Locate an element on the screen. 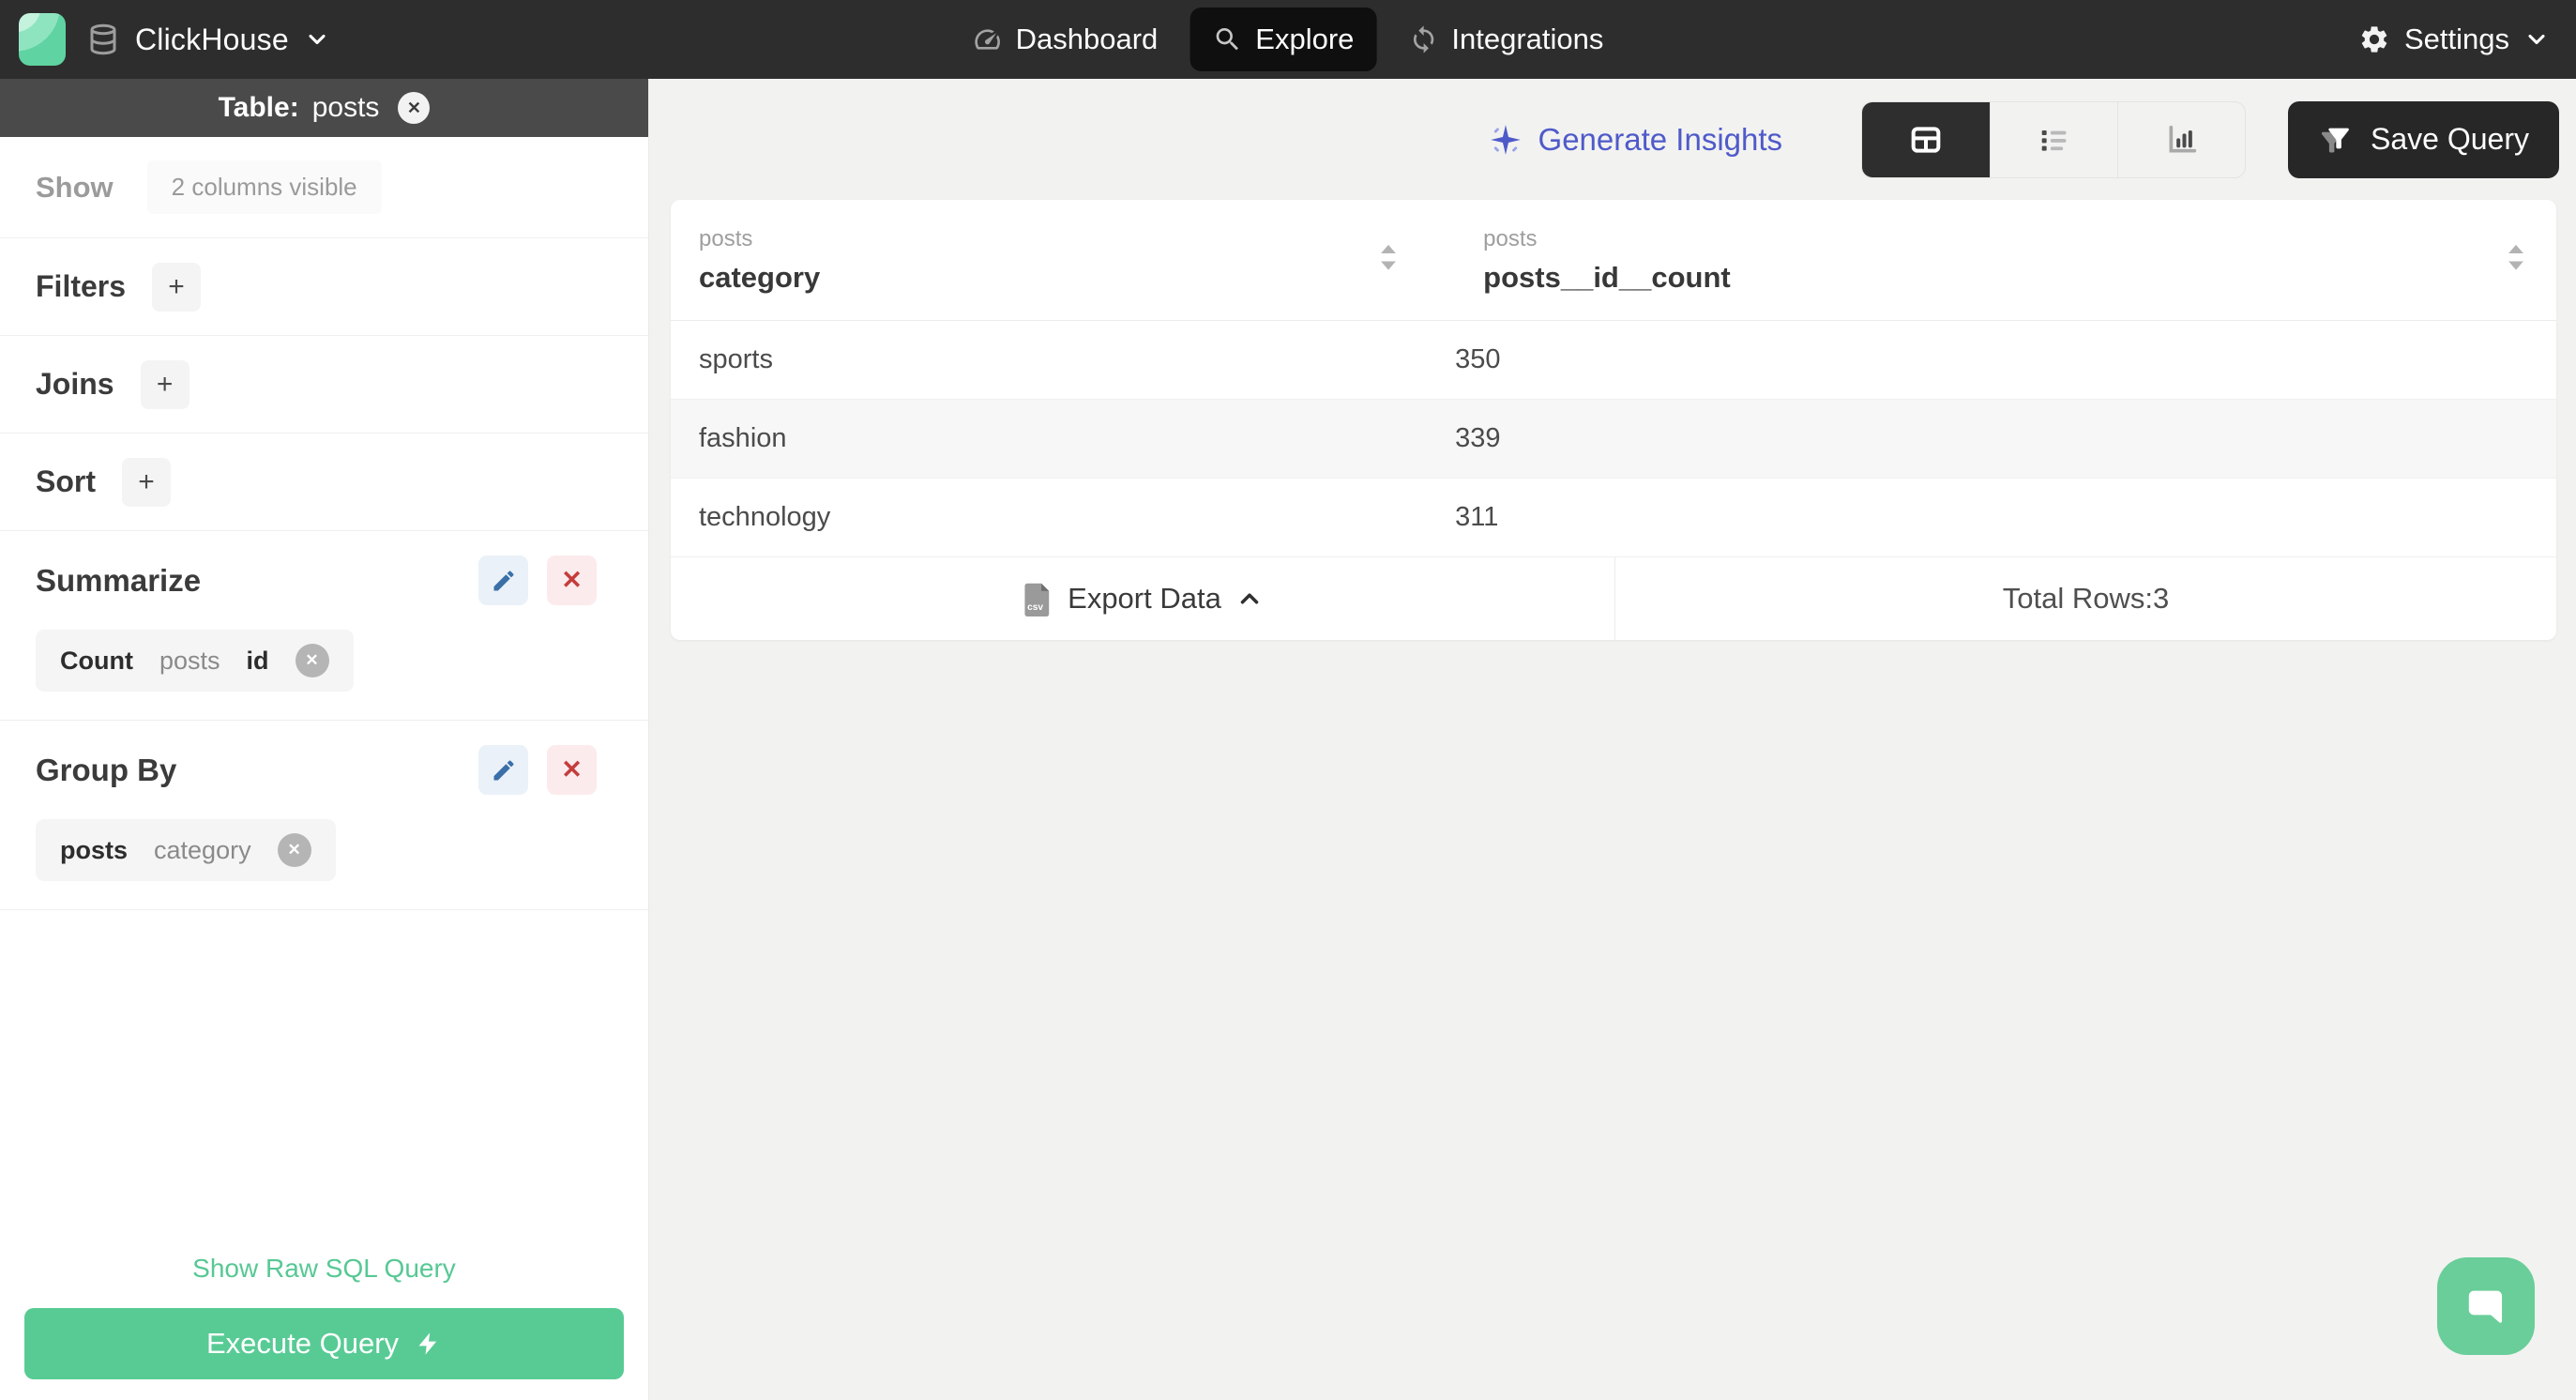 The image size is (2576, 1400). show-section: Show 2 columns visible is located at coordinates (324, 187).